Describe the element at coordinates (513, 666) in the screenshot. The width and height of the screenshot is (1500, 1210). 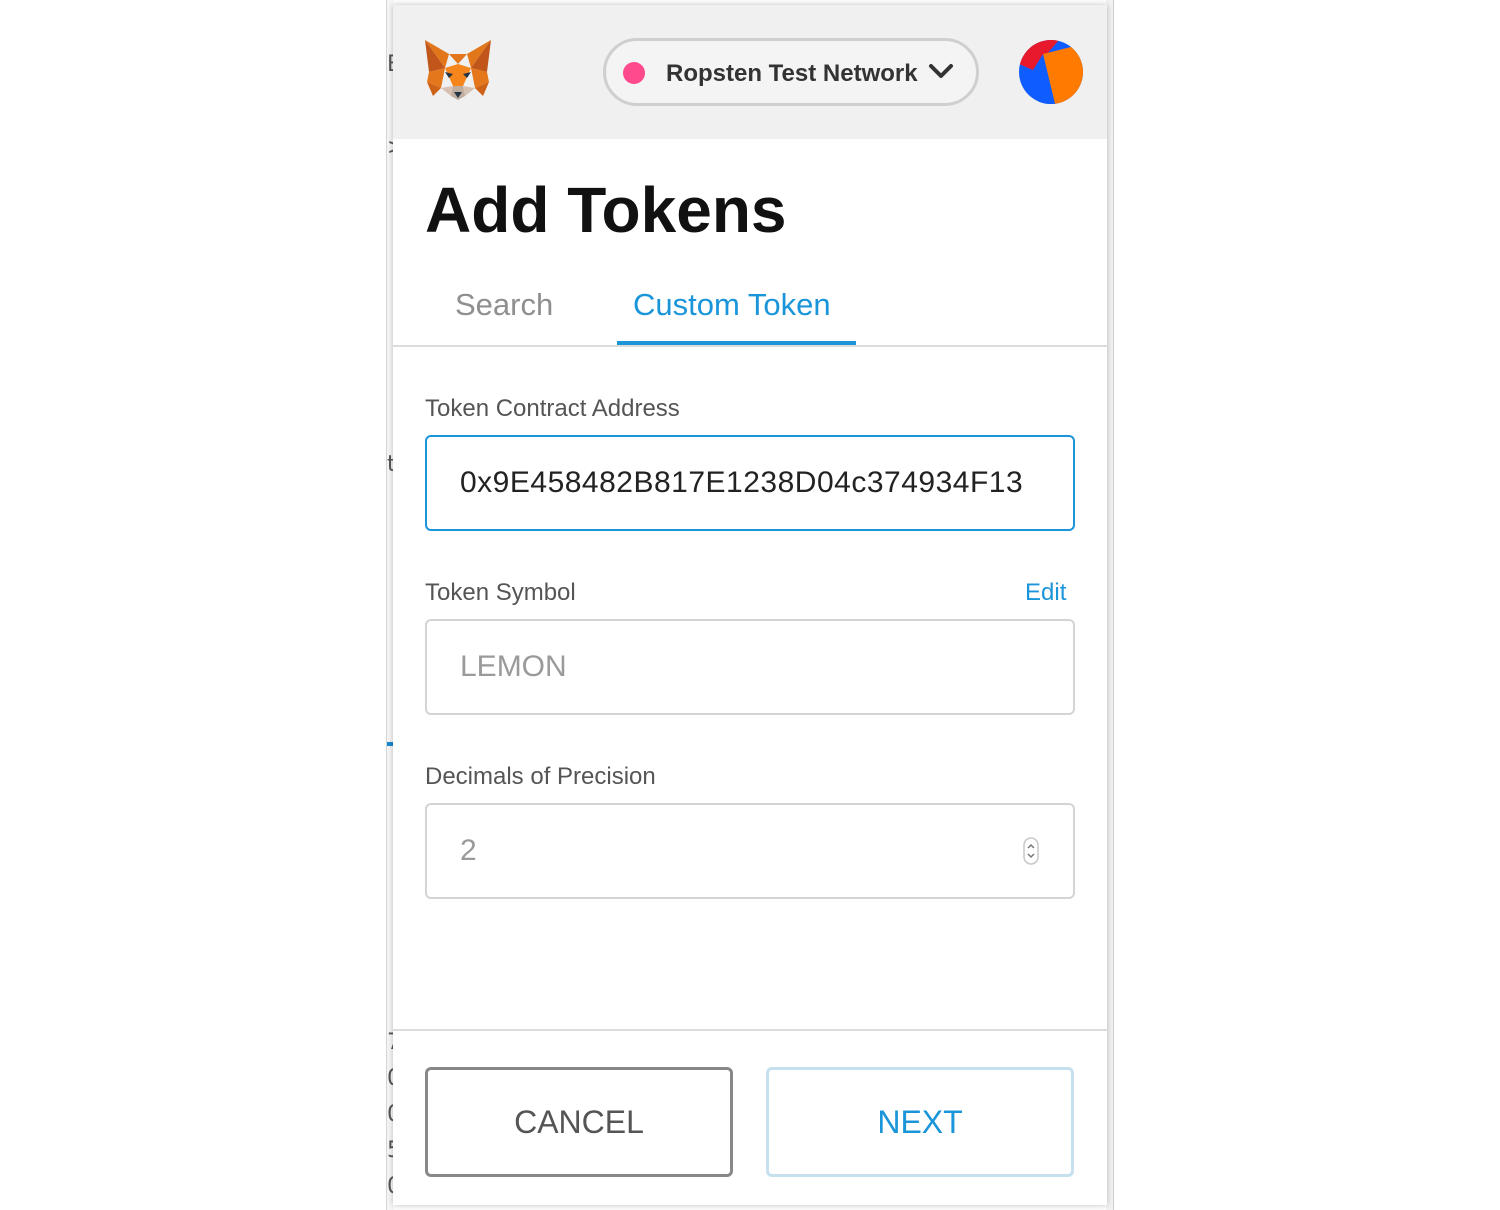
I see `token-symbol-value: LEMON` at that location.